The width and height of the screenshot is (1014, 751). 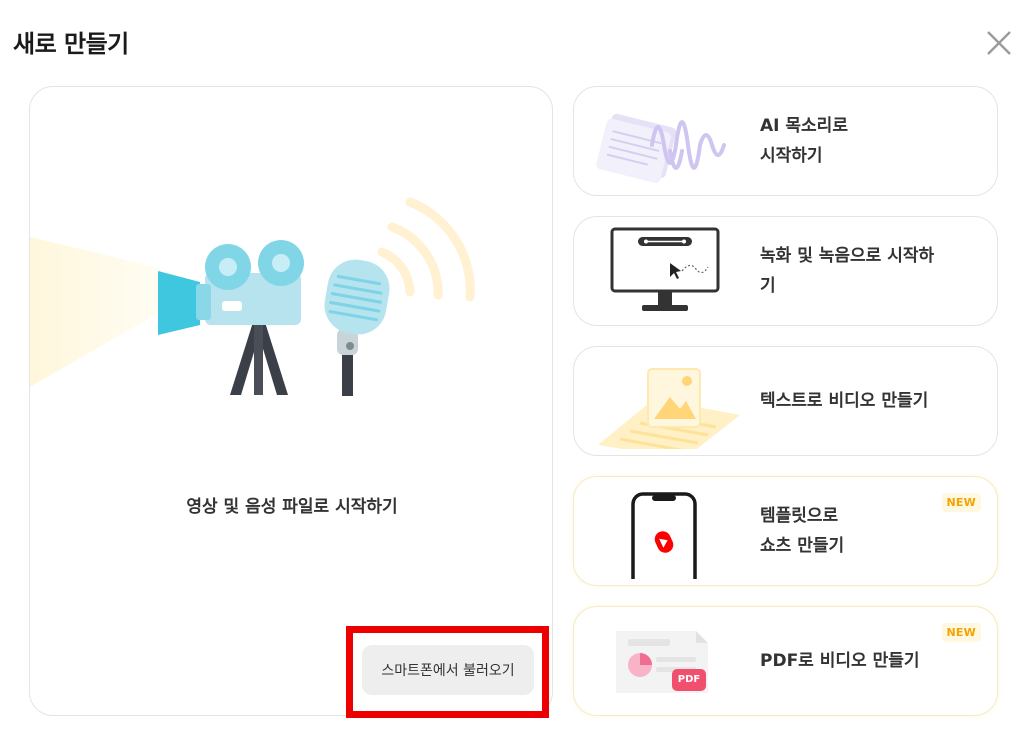 What do you see at coordinates (689, 679) in the screenshot?
I see `pdf-tag-label: PDF` at bounding box center [689, 679].